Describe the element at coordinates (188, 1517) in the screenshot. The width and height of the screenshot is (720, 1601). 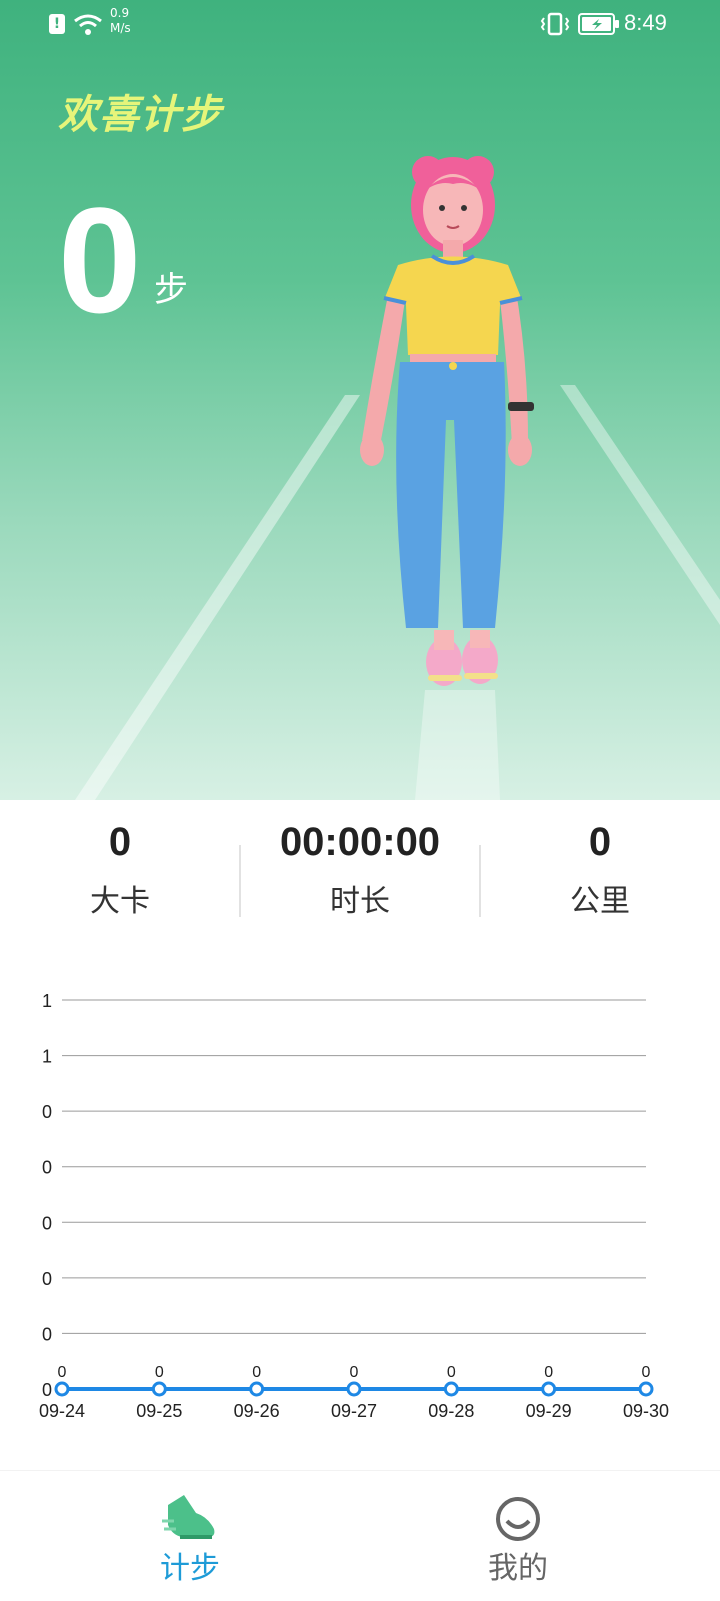
I see `sneaker-icon` at that location.